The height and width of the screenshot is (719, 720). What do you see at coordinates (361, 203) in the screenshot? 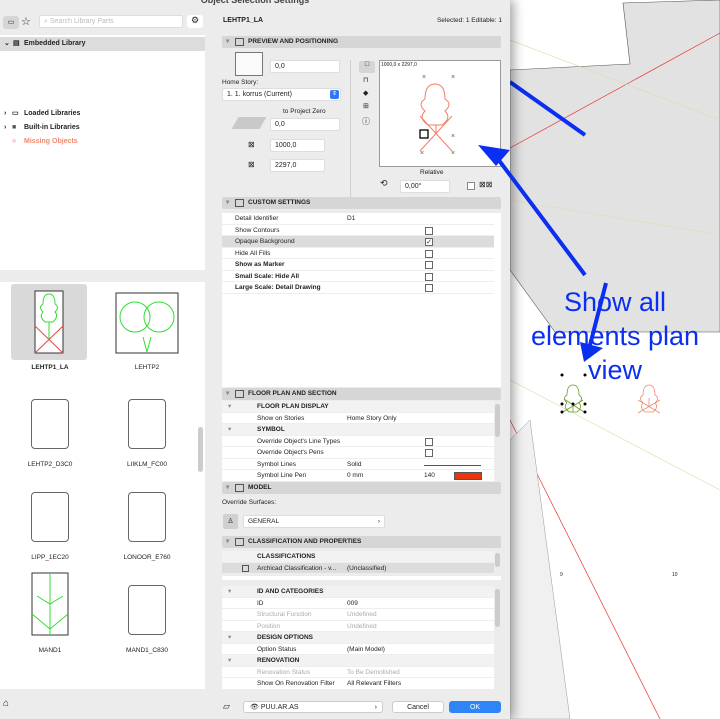
I see `section-custom-settings: CUSTOM SETTINGS` at bounding box center [361, 203].